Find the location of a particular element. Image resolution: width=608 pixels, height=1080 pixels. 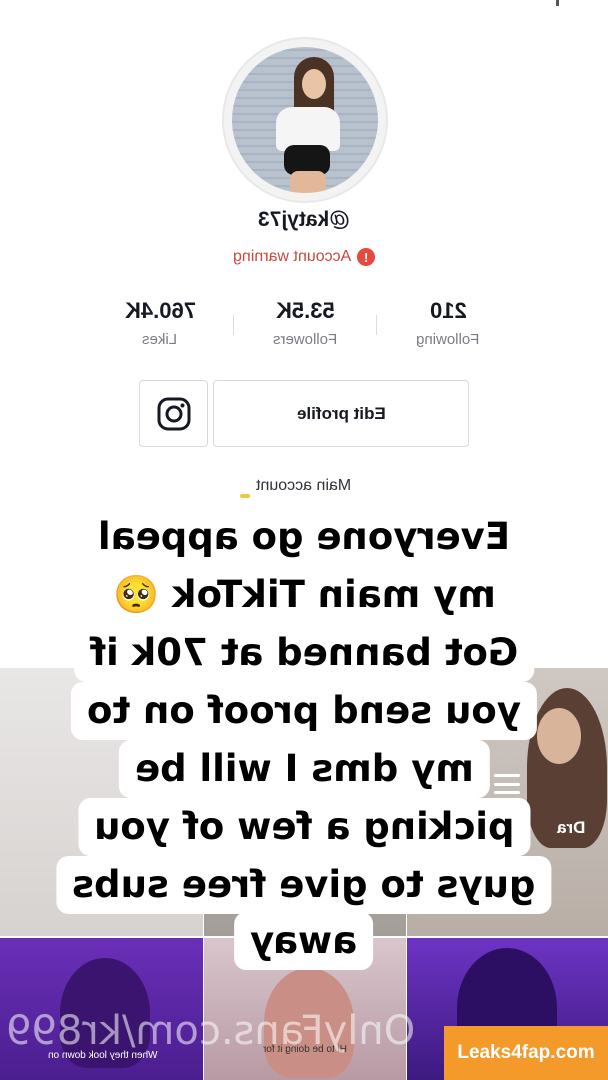

edit-profile-button: Edit profile is located at coordinates (341, 413).